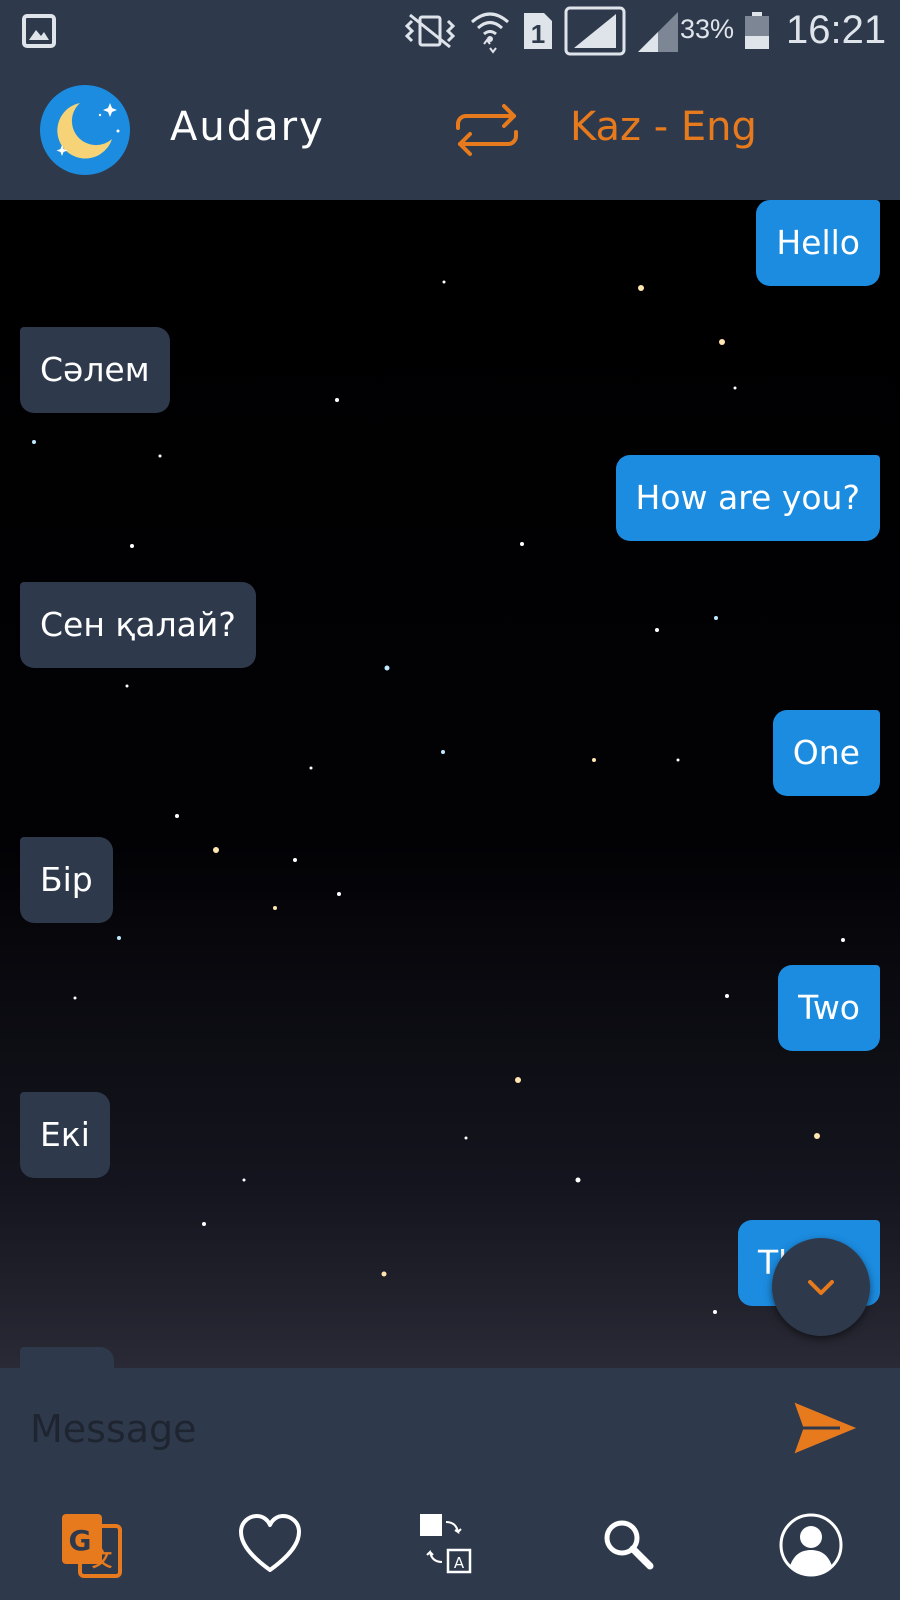 The width and height of the screenshot is (900, 1600). I want to click on gallery-icon, so click(39, 31).